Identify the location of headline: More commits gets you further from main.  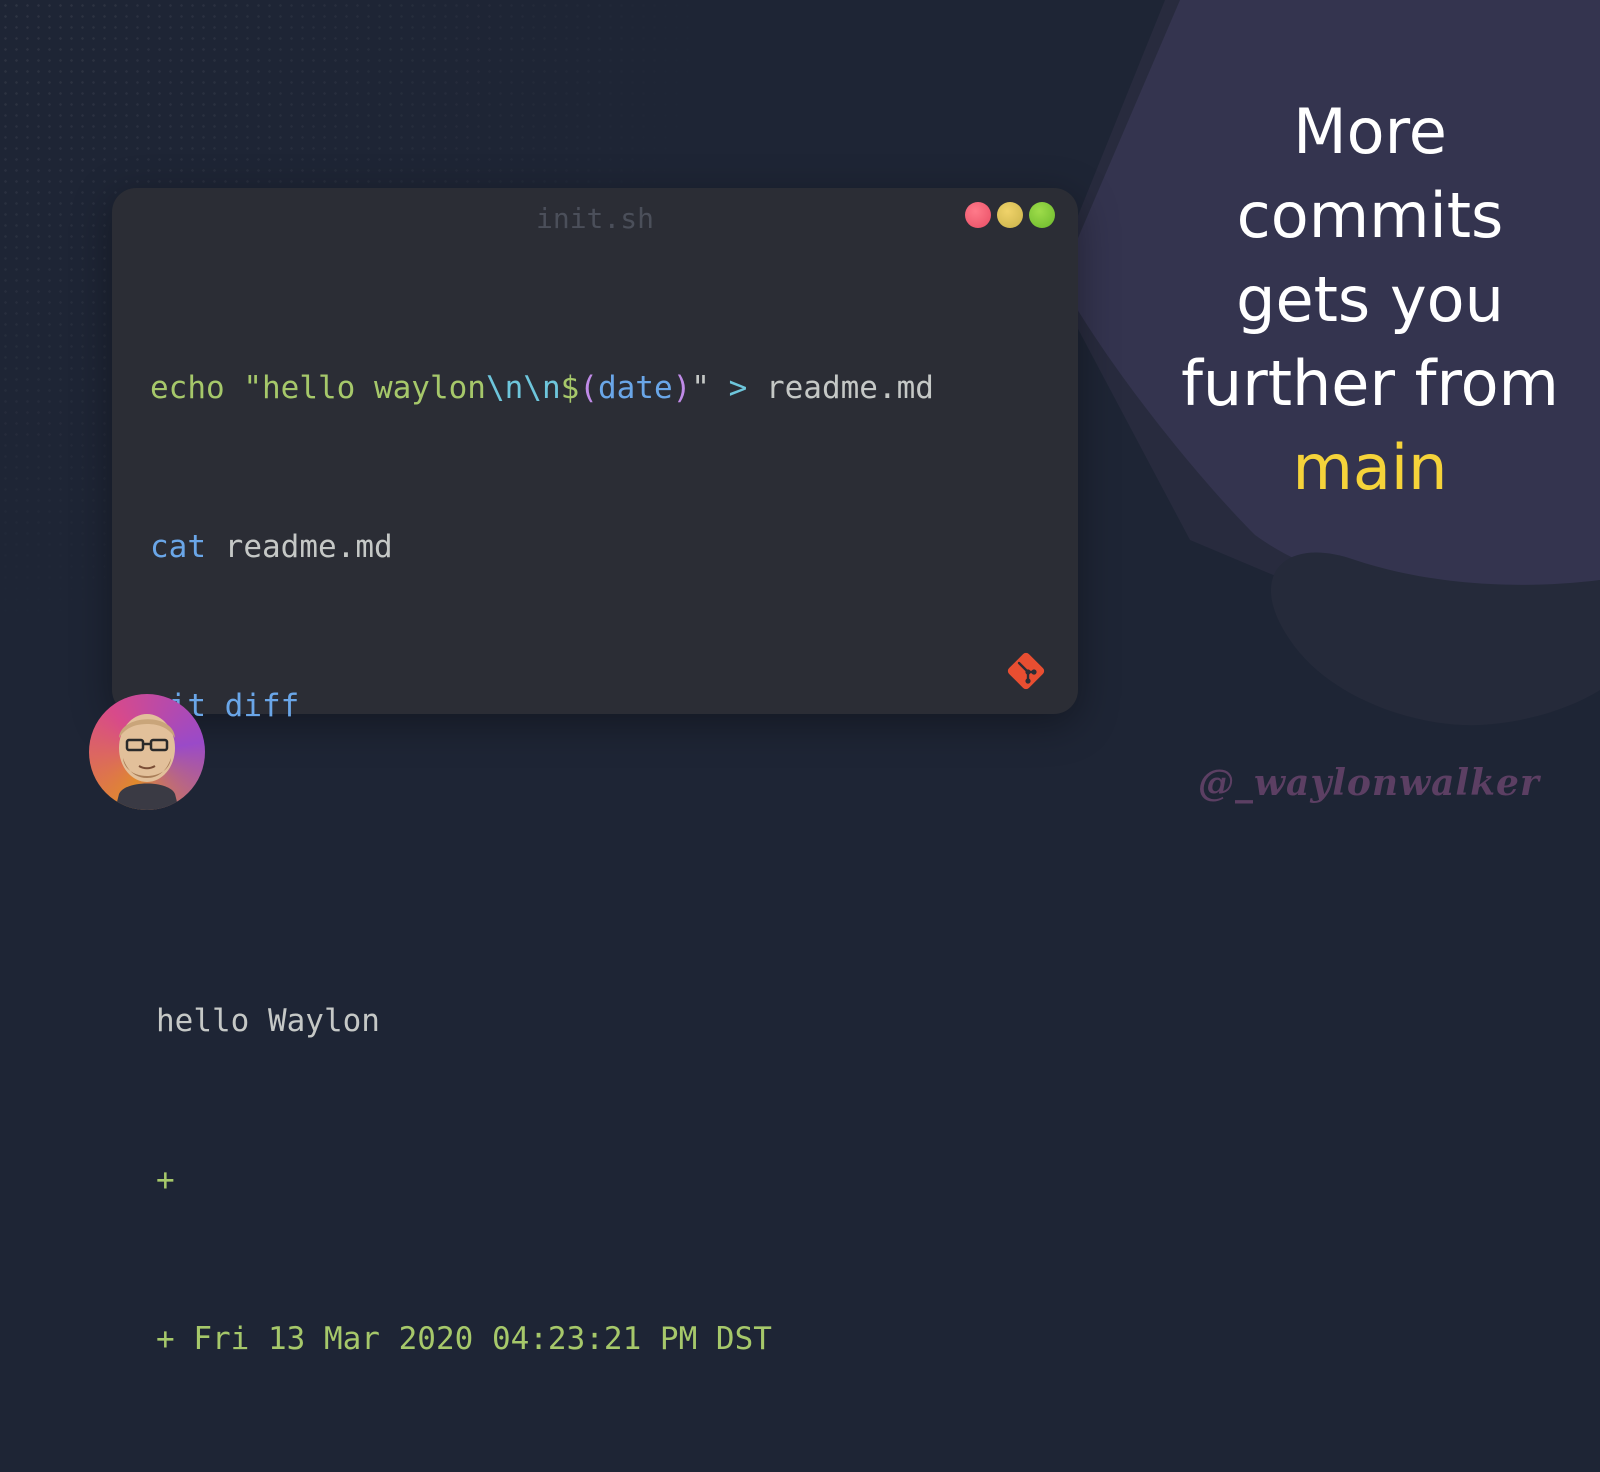
(1370, 300).